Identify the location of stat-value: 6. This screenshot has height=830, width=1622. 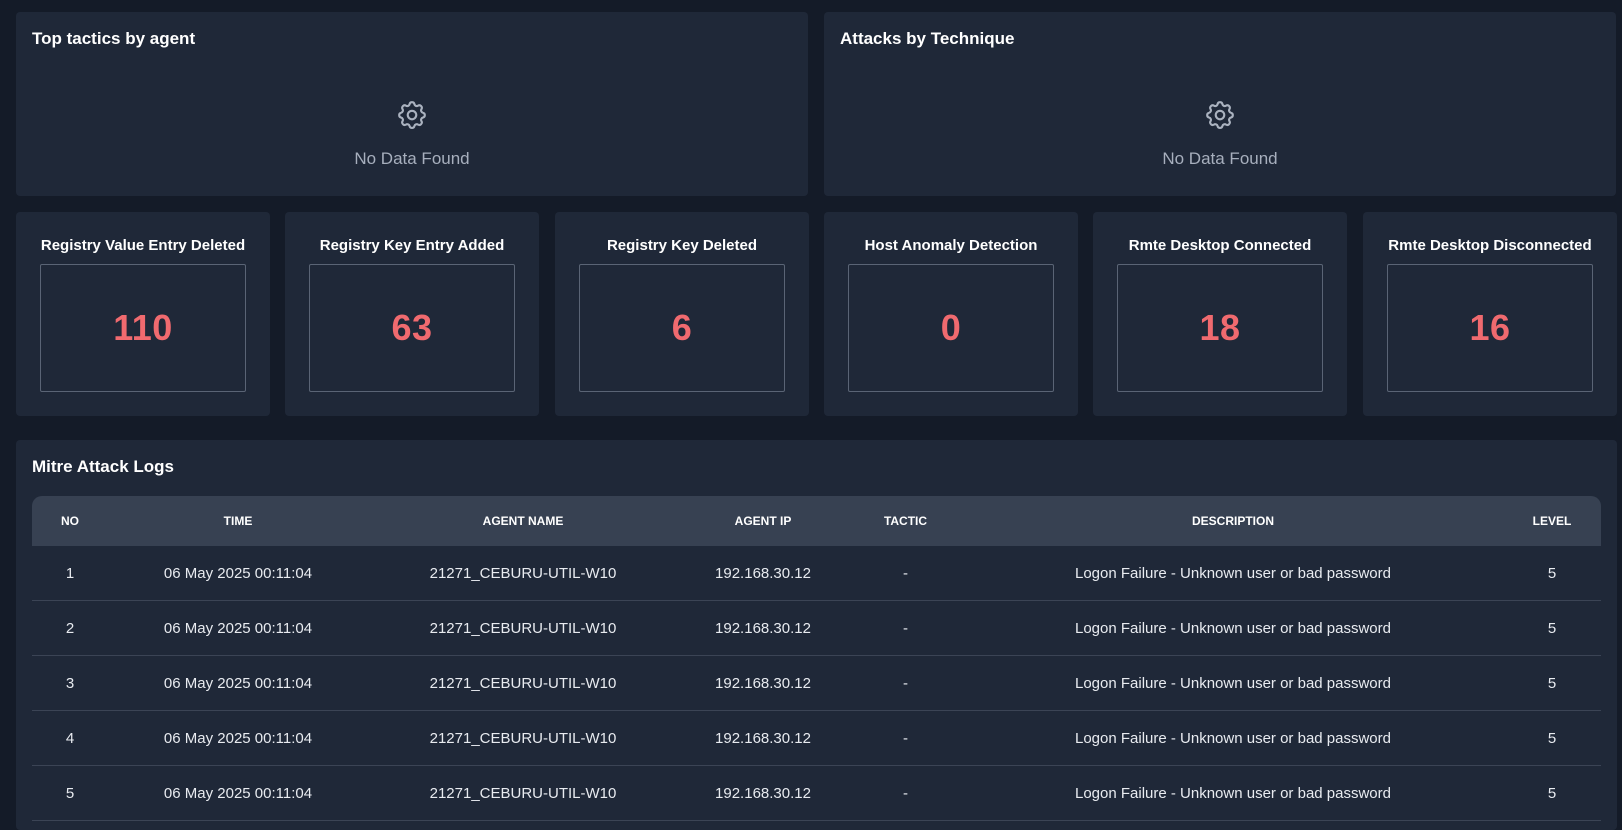
(682, 327).